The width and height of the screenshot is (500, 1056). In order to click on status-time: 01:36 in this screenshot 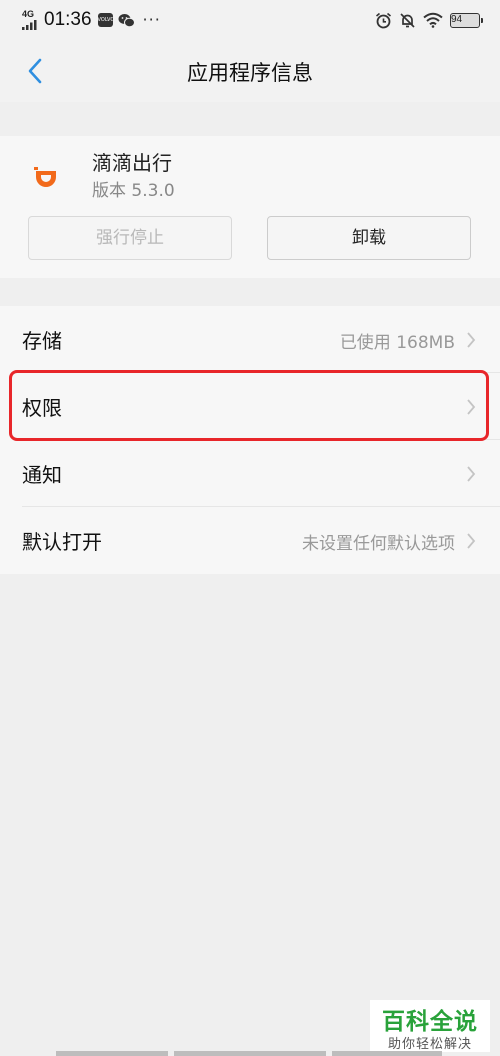, I will do `click(68, 19)`.